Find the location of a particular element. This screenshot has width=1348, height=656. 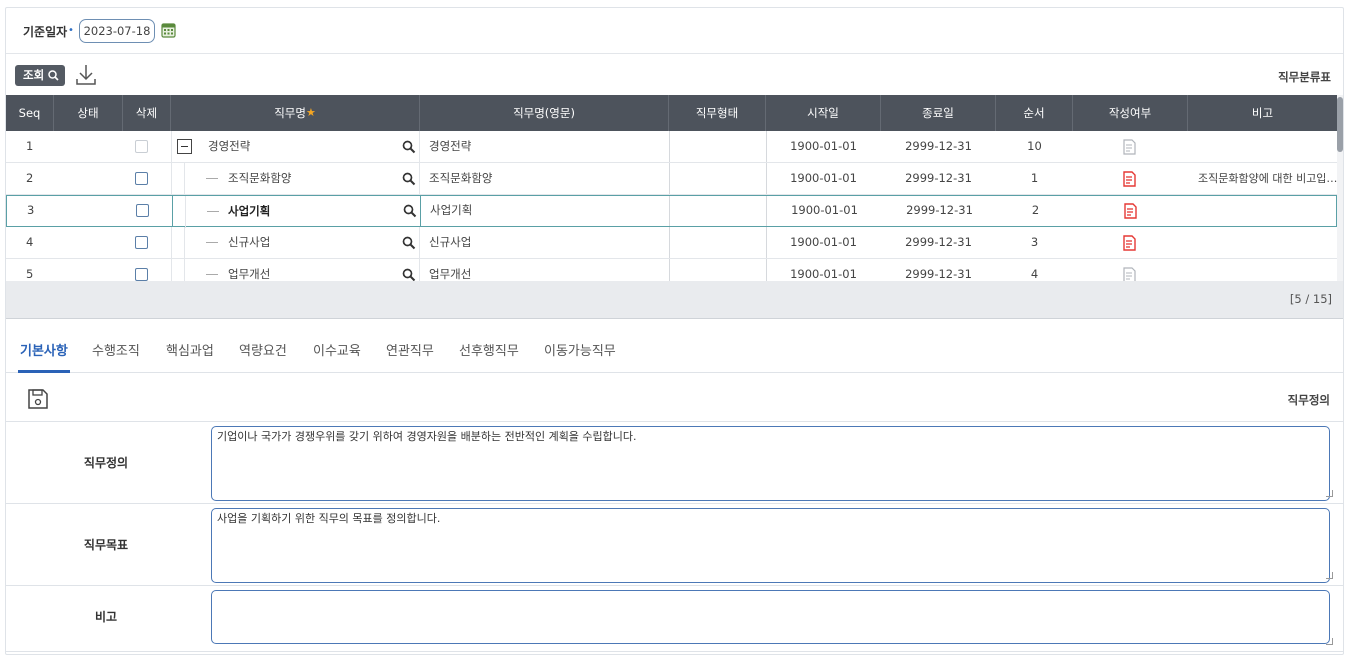

tab-related: 연관직무 is located at coordinates (410, 355).